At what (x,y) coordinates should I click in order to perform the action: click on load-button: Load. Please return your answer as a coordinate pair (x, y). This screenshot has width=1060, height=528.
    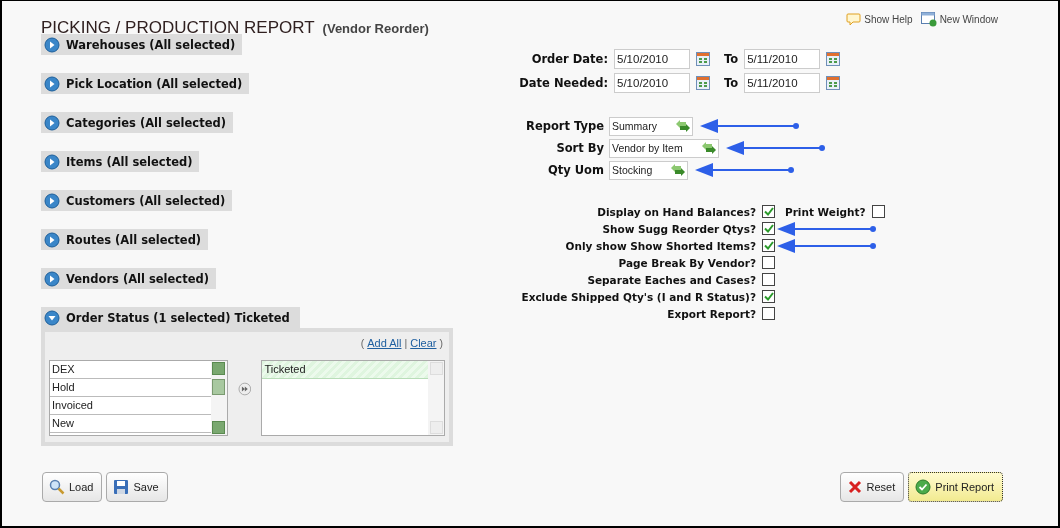
    Looking at the image, I should click on (72, 487).